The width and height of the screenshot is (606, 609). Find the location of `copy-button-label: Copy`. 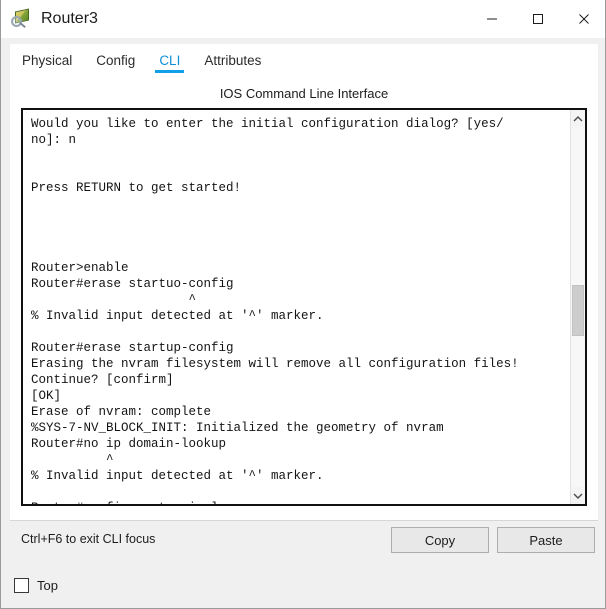

copy-button-label: Copy is located at coordinates (440, 540).